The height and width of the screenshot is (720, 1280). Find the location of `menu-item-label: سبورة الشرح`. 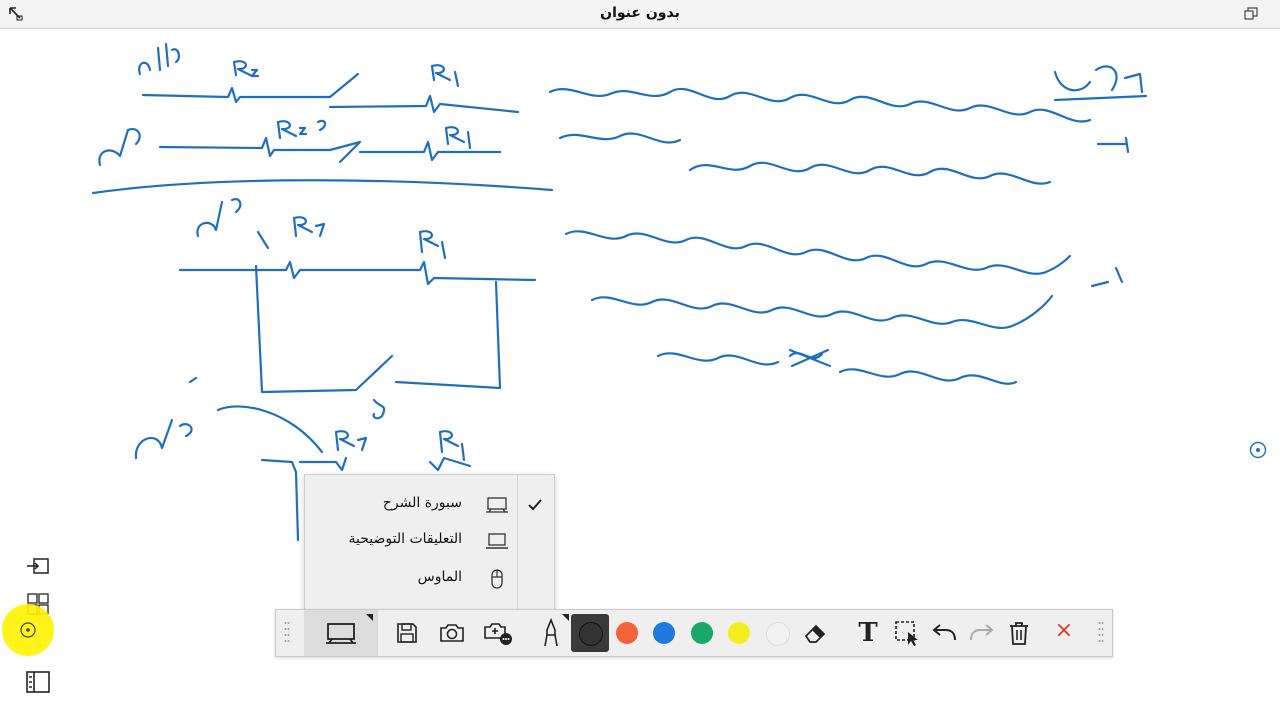

menu-item-label: سبورة الشرح is located at coordinates (422, 503).